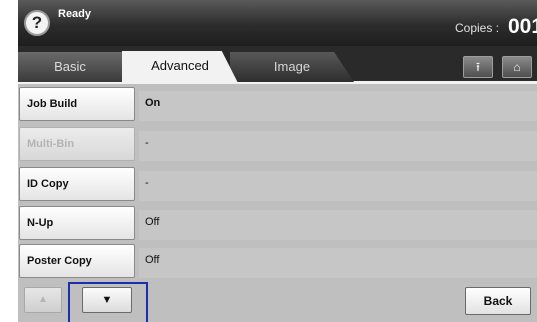 This screenshot has height=322, width=537. What do you see at coordinates (147, 143) in the screenshot?
I see `multi-bin-value: -` at bounding box center [147, 143].